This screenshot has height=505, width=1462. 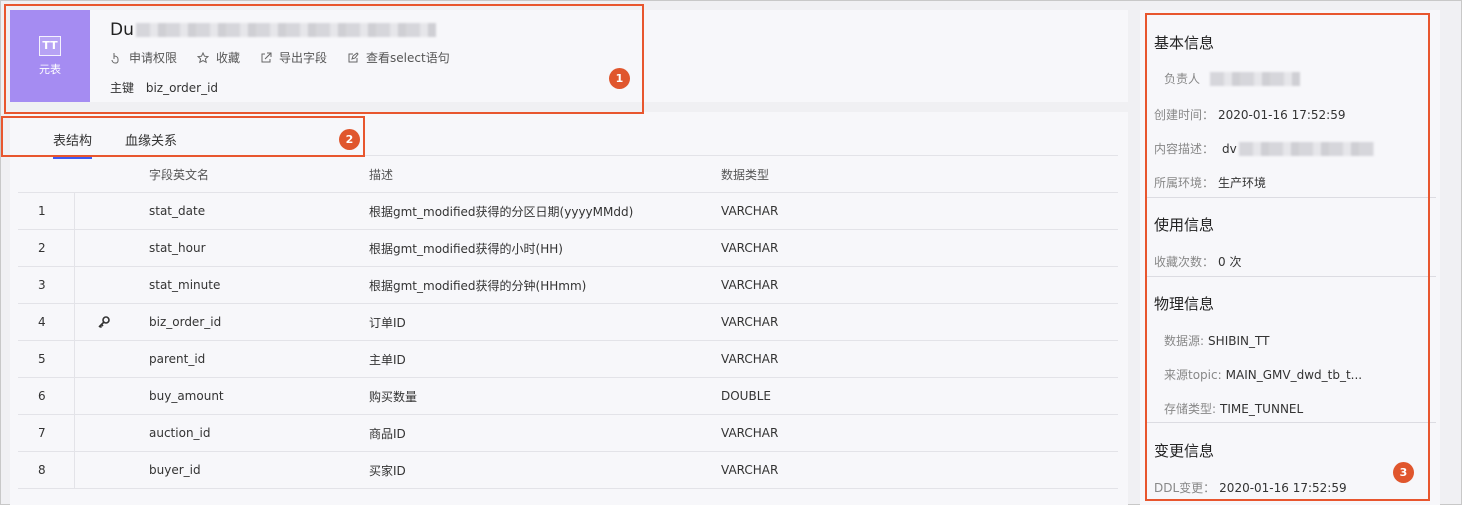 What do you see at coordinates (177, 359) in the screenshot?
I see `field-name: parent_id` at bounding box center [177, 359].